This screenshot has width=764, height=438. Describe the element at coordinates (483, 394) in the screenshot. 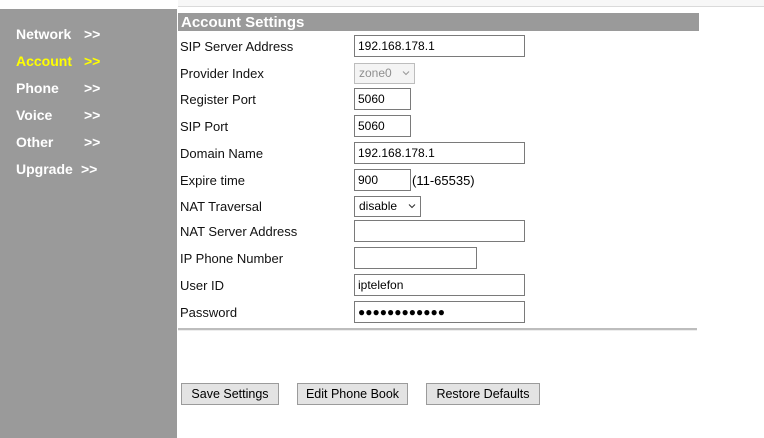

I see `restore-defaults-button: Restore Defaults` at that location.